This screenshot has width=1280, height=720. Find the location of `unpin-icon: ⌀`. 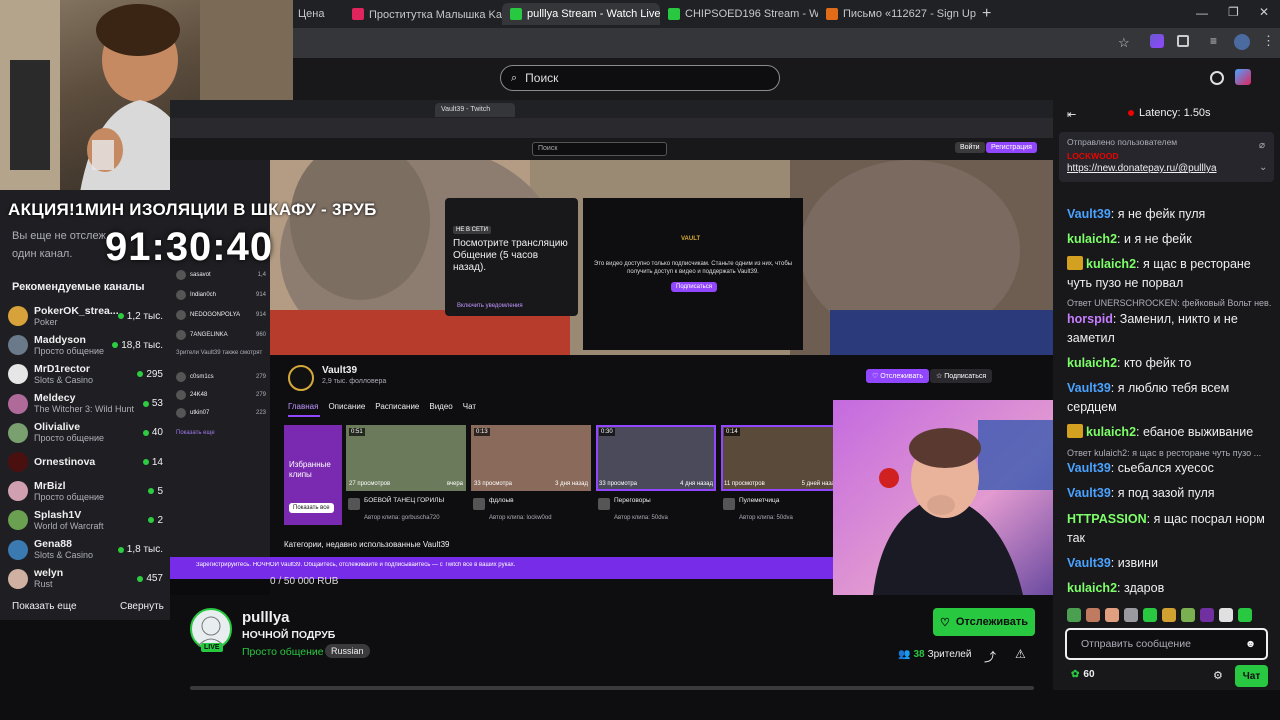

unpin-icon: ⌀ is located at coordinates (1262, 145).